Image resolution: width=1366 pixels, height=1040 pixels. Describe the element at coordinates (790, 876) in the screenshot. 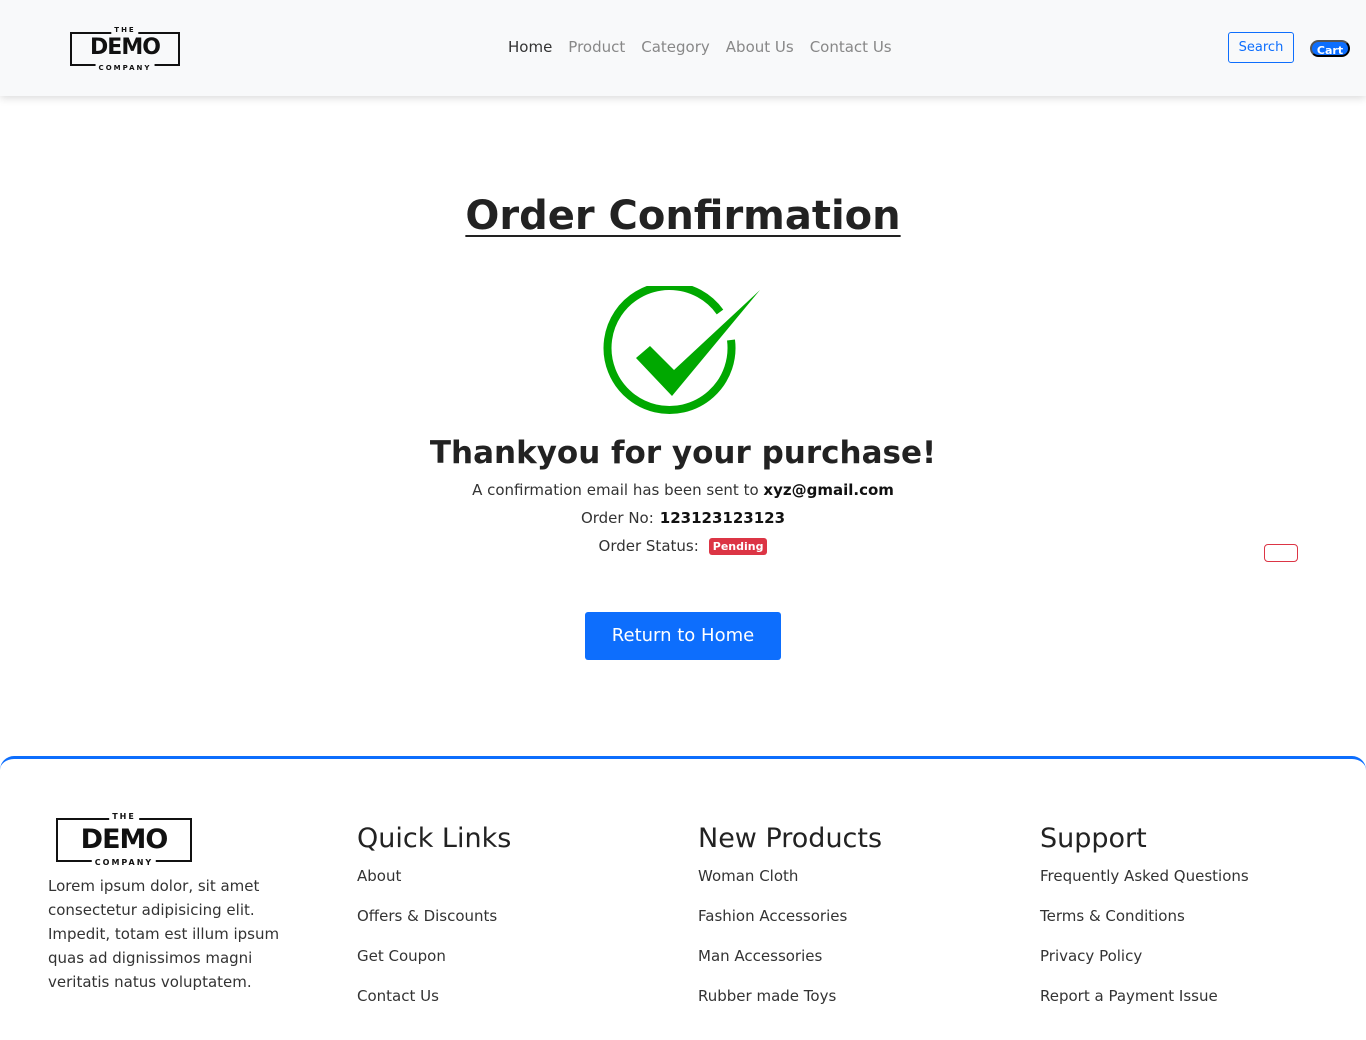

I see `footer-link-woman-cloth: Woman Cloth` at that location.